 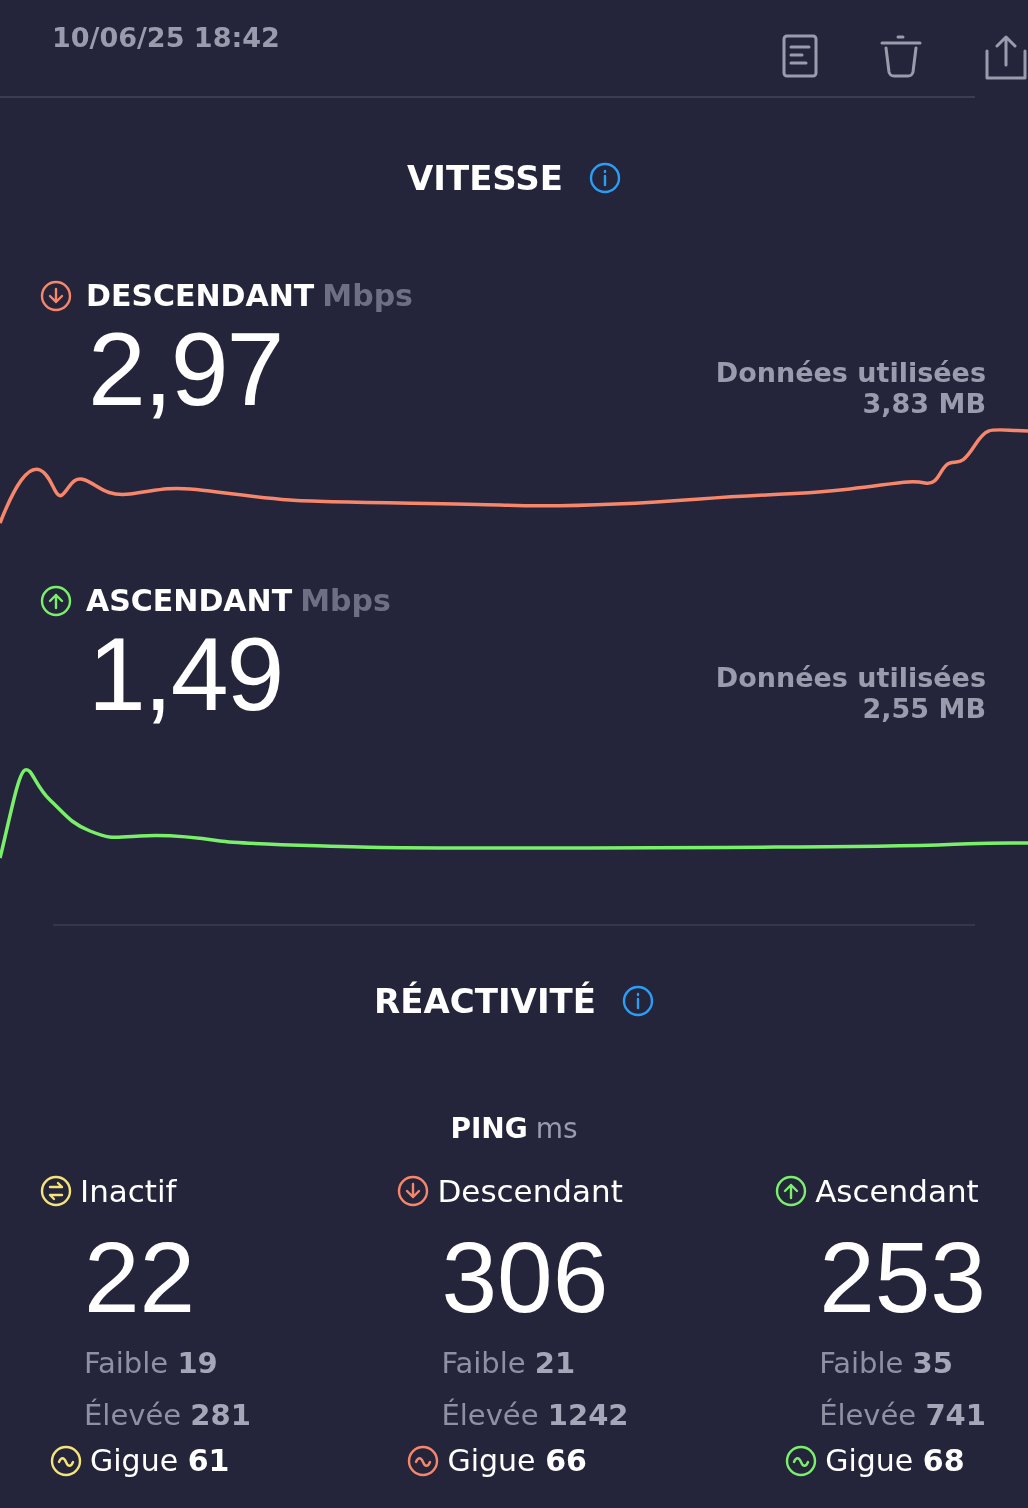 What do you see at coordinates (1006, 57) in the screenshot?
I see `share-icon` at bounding box center [1006, 57].